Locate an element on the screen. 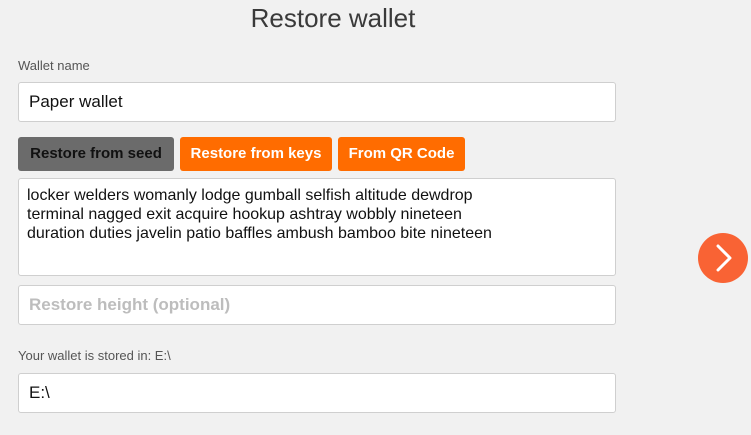 This screenshot has height=435, width=751. chevron-right-icon is located at coordinates (724, 258).